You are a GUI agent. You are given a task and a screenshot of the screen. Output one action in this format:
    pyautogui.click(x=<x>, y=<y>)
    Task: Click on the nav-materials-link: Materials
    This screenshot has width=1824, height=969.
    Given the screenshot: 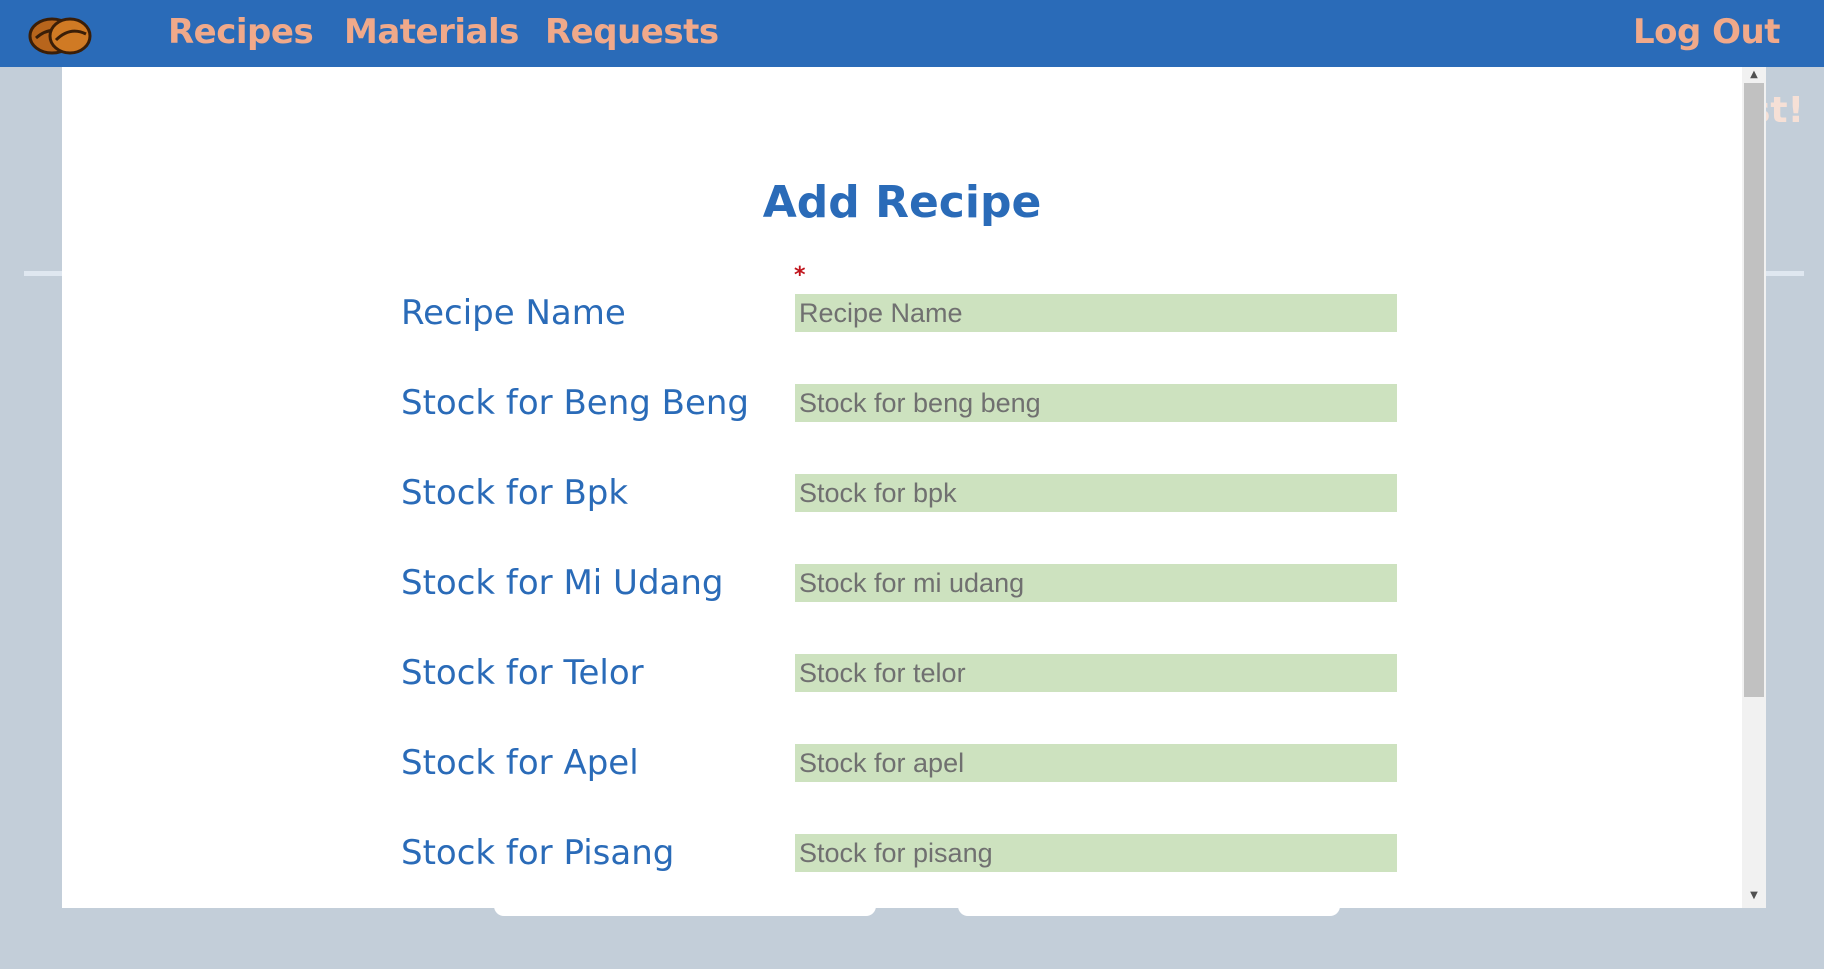 What is the action you would take?
    pyautogui.click(x=431, y=32)
    